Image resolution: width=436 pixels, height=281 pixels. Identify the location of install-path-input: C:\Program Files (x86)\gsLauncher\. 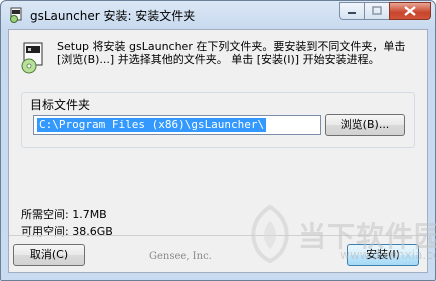
(177, 125).